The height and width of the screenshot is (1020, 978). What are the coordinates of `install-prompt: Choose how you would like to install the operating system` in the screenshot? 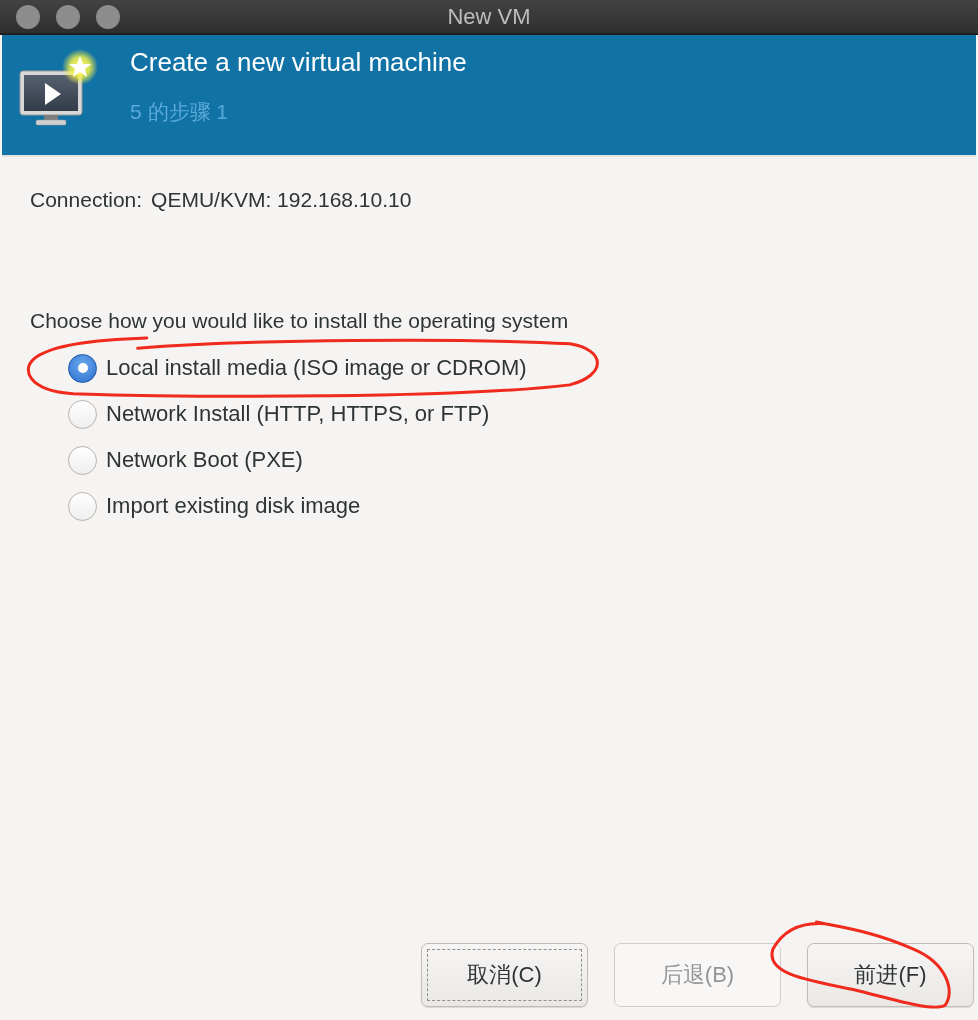 It's located at (299, 321).